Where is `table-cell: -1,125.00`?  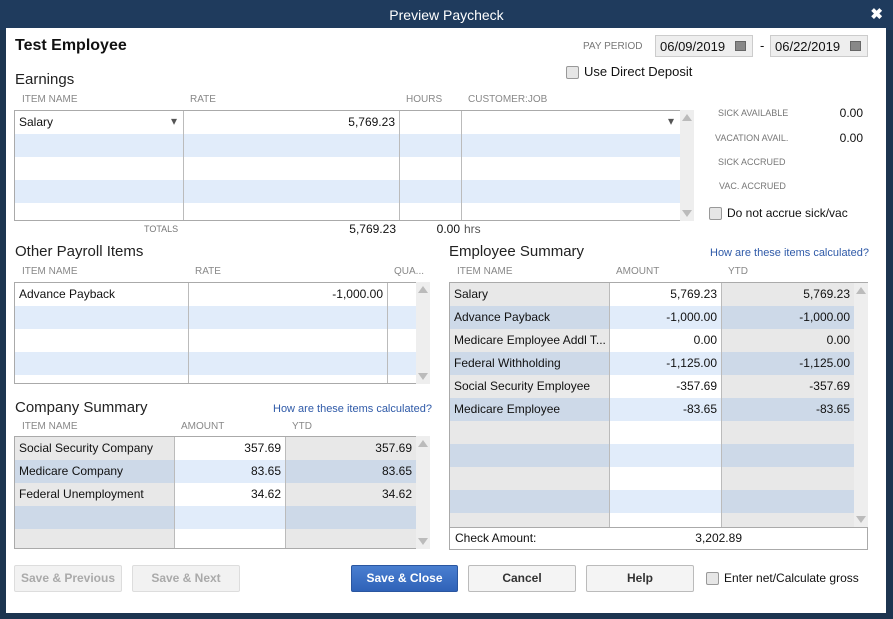 table-cell: -1,125.00 is located at coordinates (788, 363).